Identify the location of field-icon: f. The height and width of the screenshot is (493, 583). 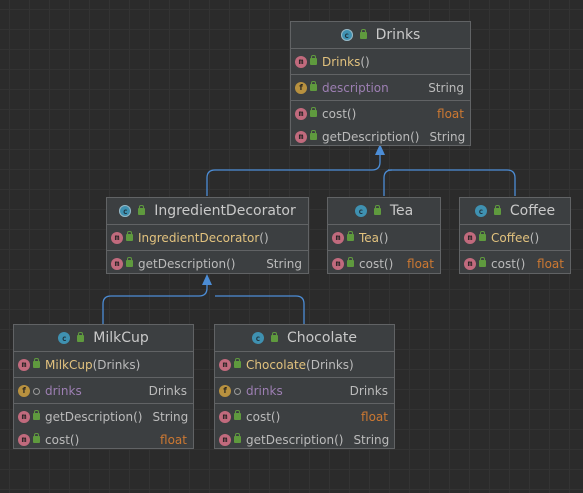
(225, 390).